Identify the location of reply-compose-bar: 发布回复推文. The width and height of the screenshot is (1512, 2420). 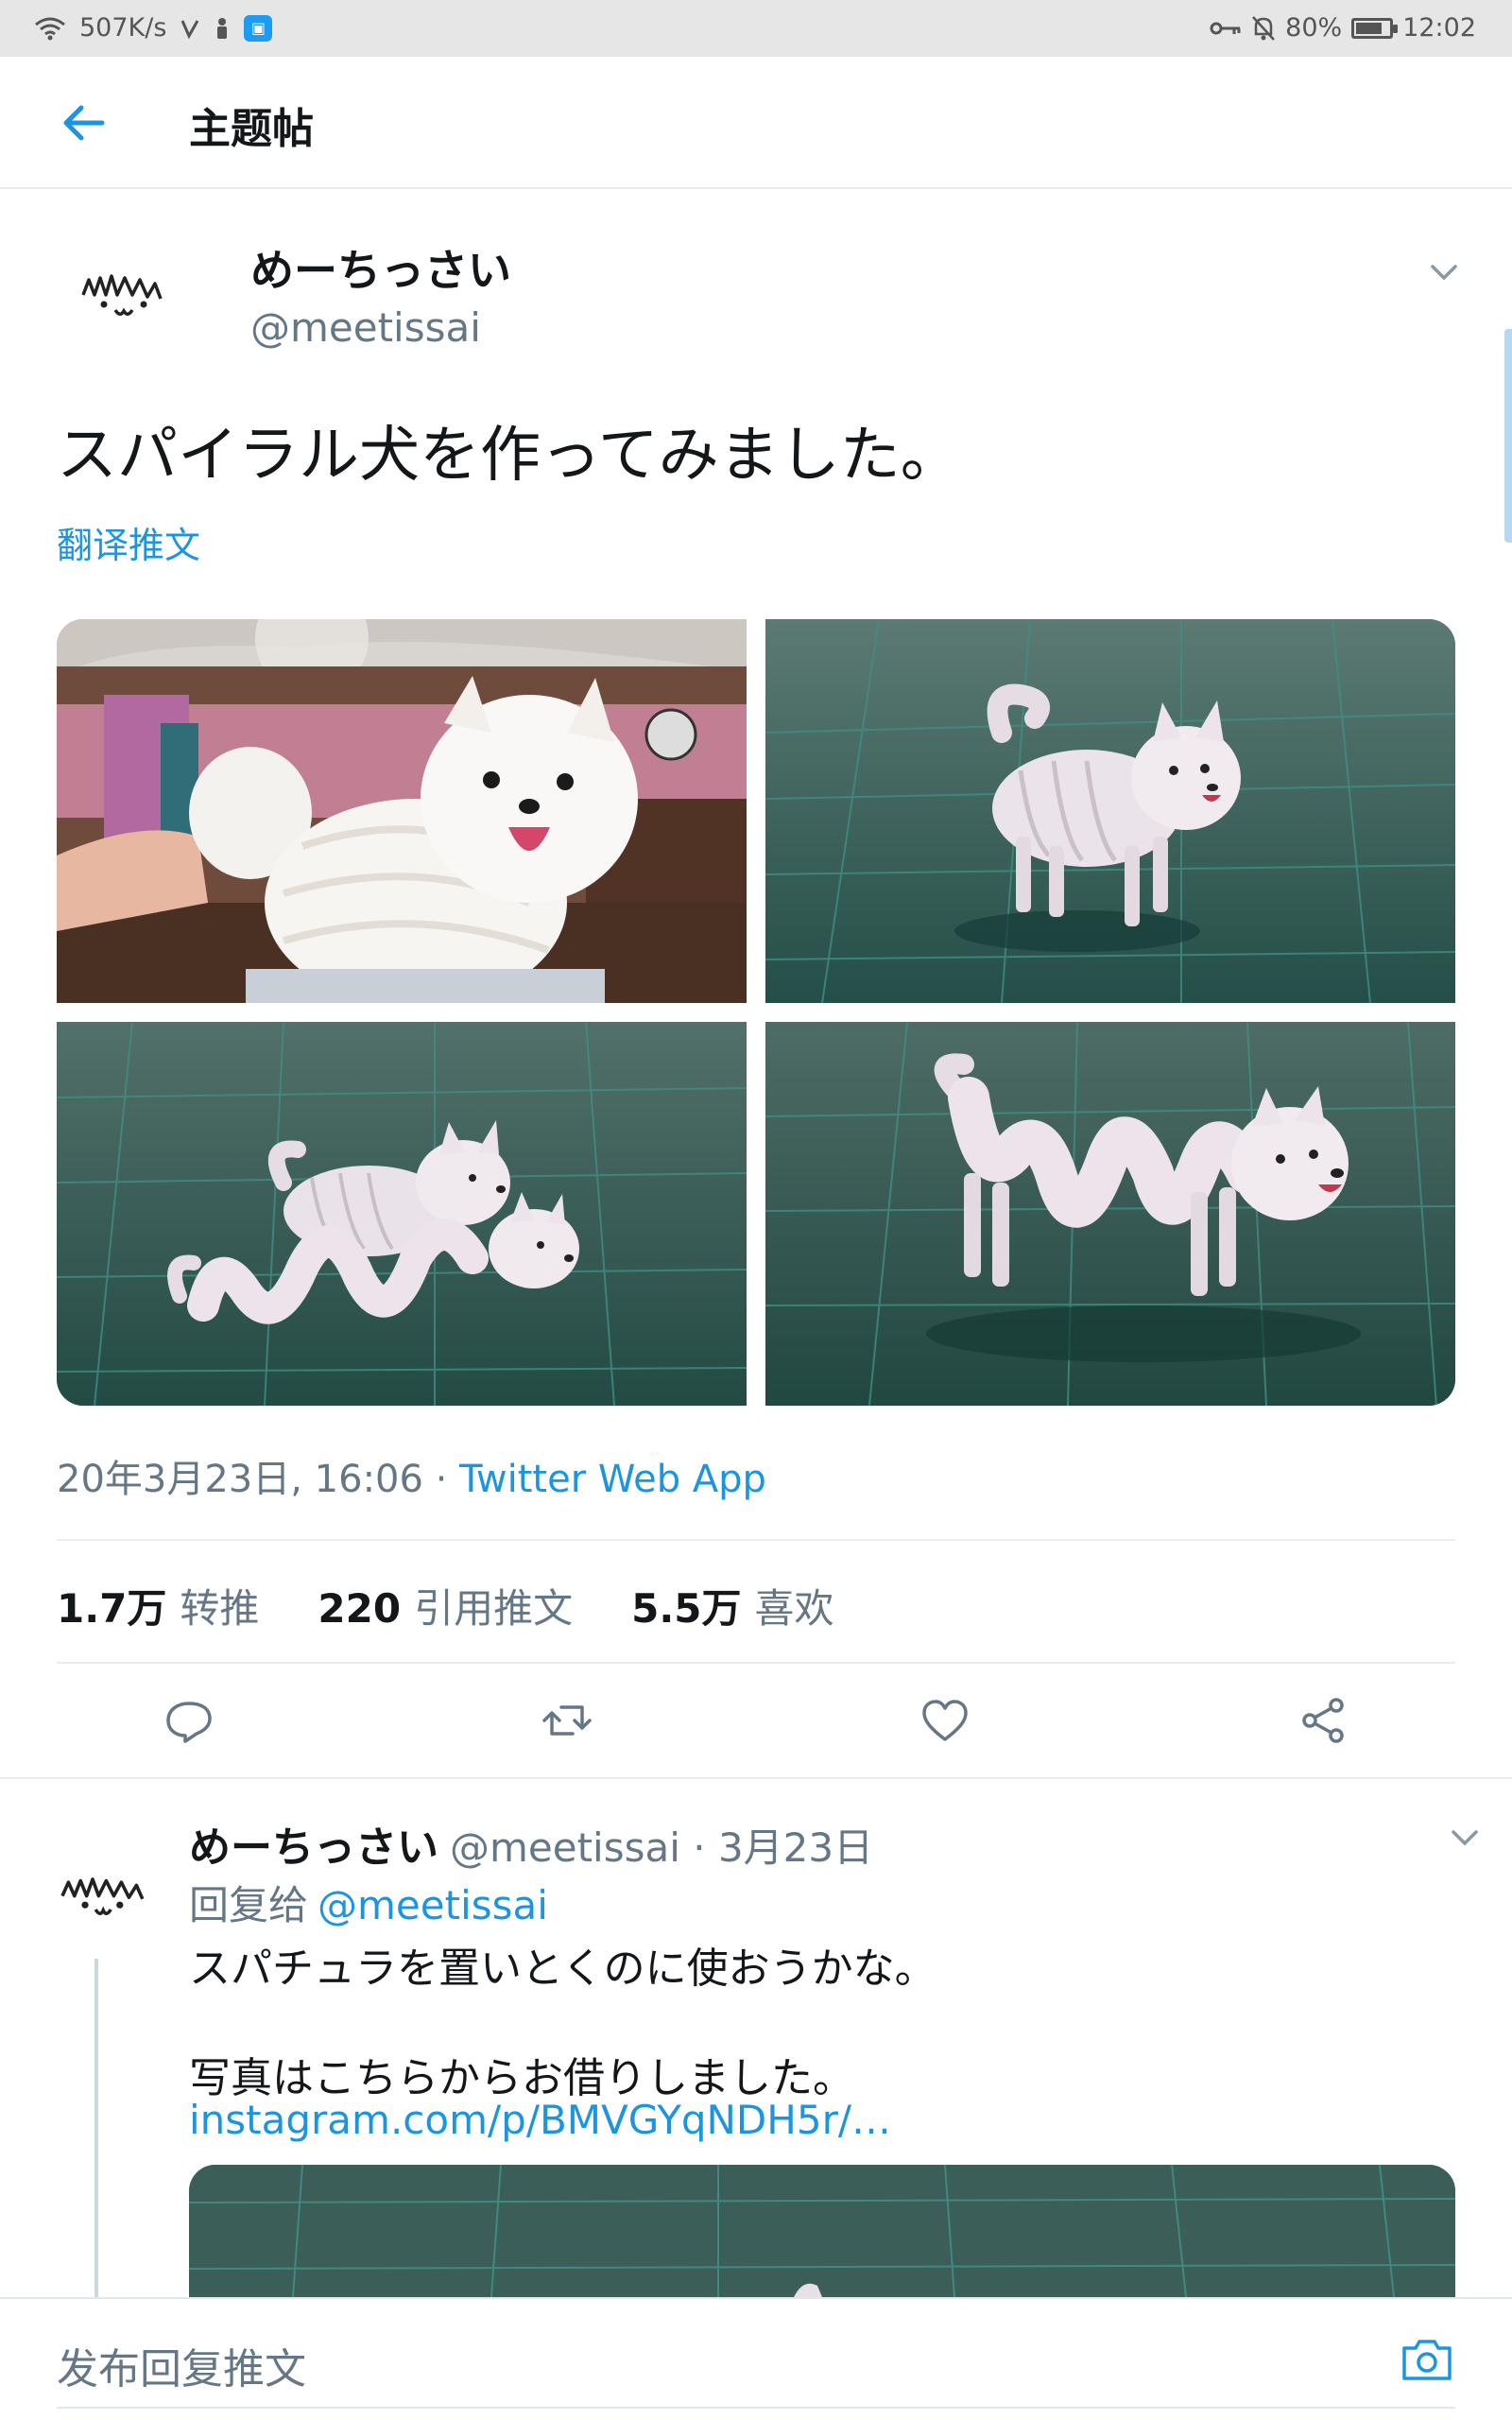
(756, 2359).